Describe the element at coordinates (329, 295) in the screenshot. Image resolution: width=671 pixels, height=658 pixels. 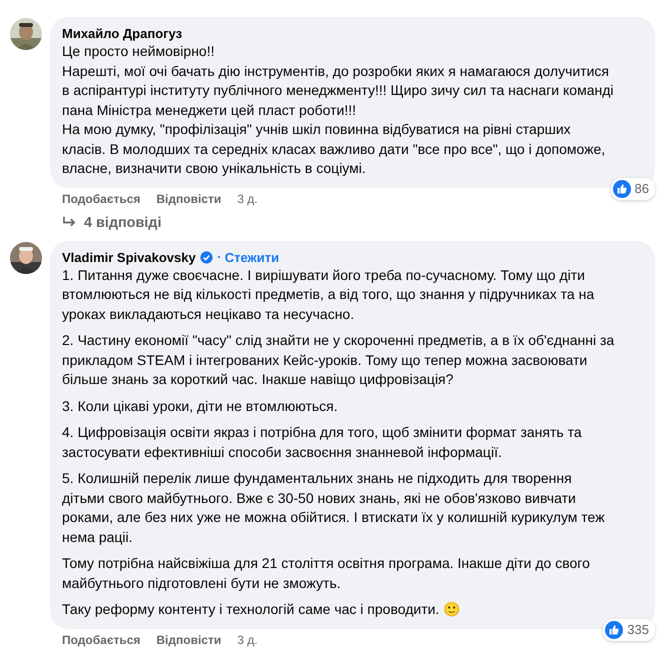
I see `comment-text: 1. Питання дуже своєчасне. І вирішувати його треба по-сучасному. Тому що діти втомлюються не від кількості предметів, а від того, що знання у підручниках та на уроках викладаються нецікаво та несучасно.` at that location.